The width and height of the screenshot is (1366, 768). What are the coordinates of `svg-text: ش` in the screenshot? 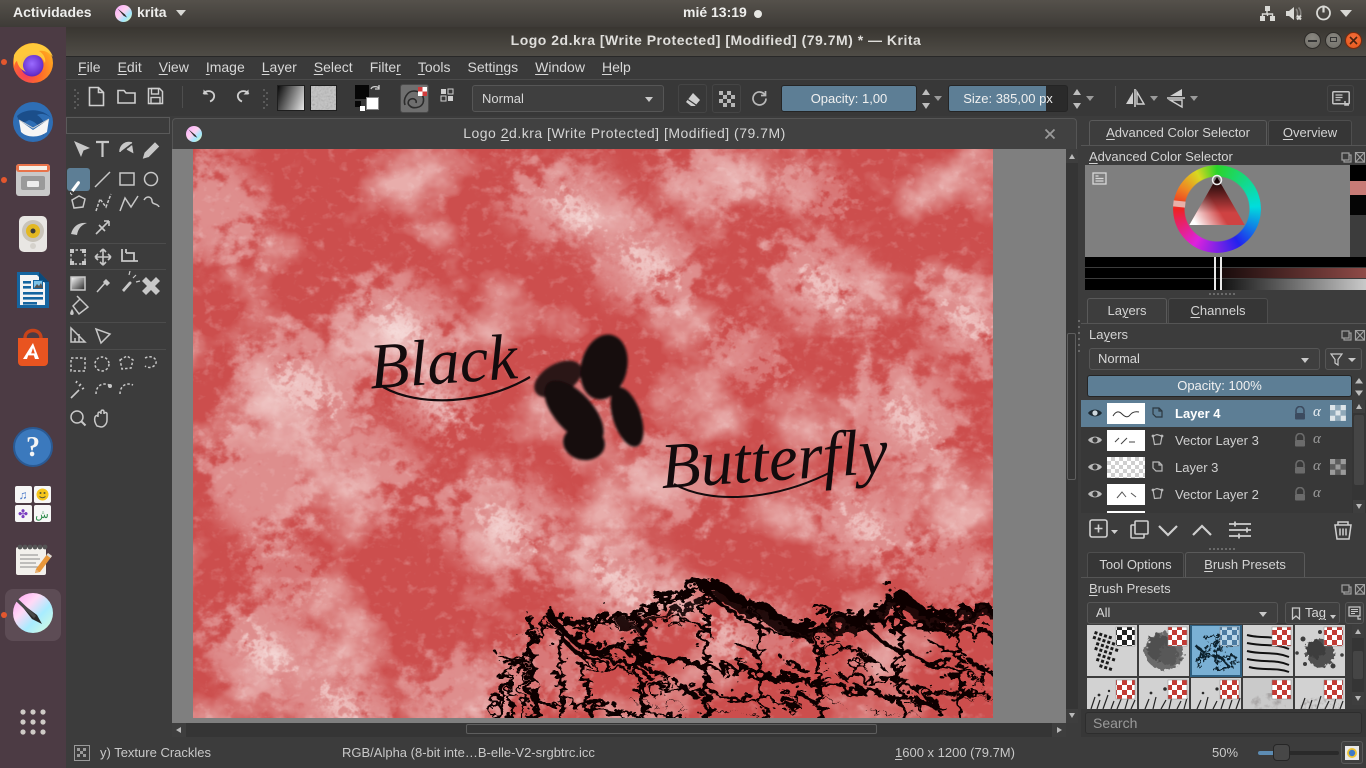 It's located at (41, 515).